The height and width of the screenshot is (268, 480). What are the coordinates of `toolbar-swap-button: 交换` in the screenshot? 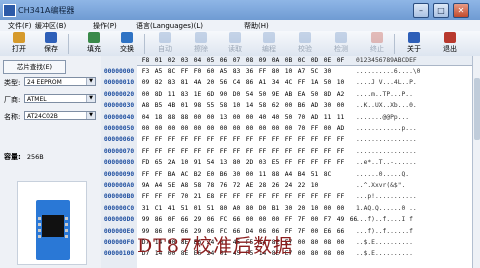 It's located at (127, 44).